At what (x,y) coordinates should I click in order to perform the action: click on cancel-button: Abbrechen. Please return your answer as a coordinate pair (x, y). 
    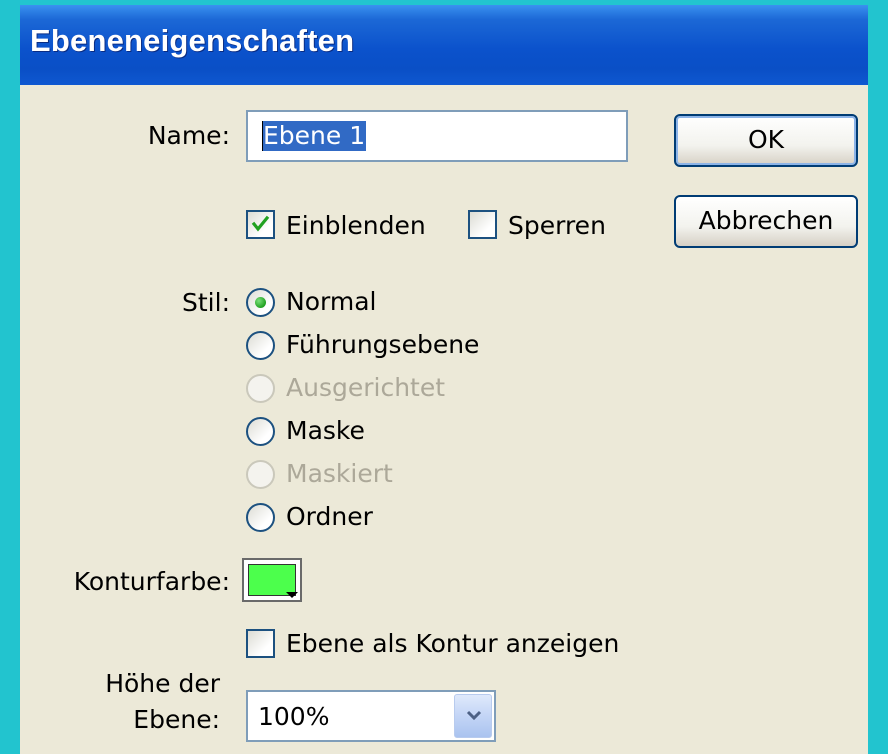
    Looking at the image, I should click on (766, 221).